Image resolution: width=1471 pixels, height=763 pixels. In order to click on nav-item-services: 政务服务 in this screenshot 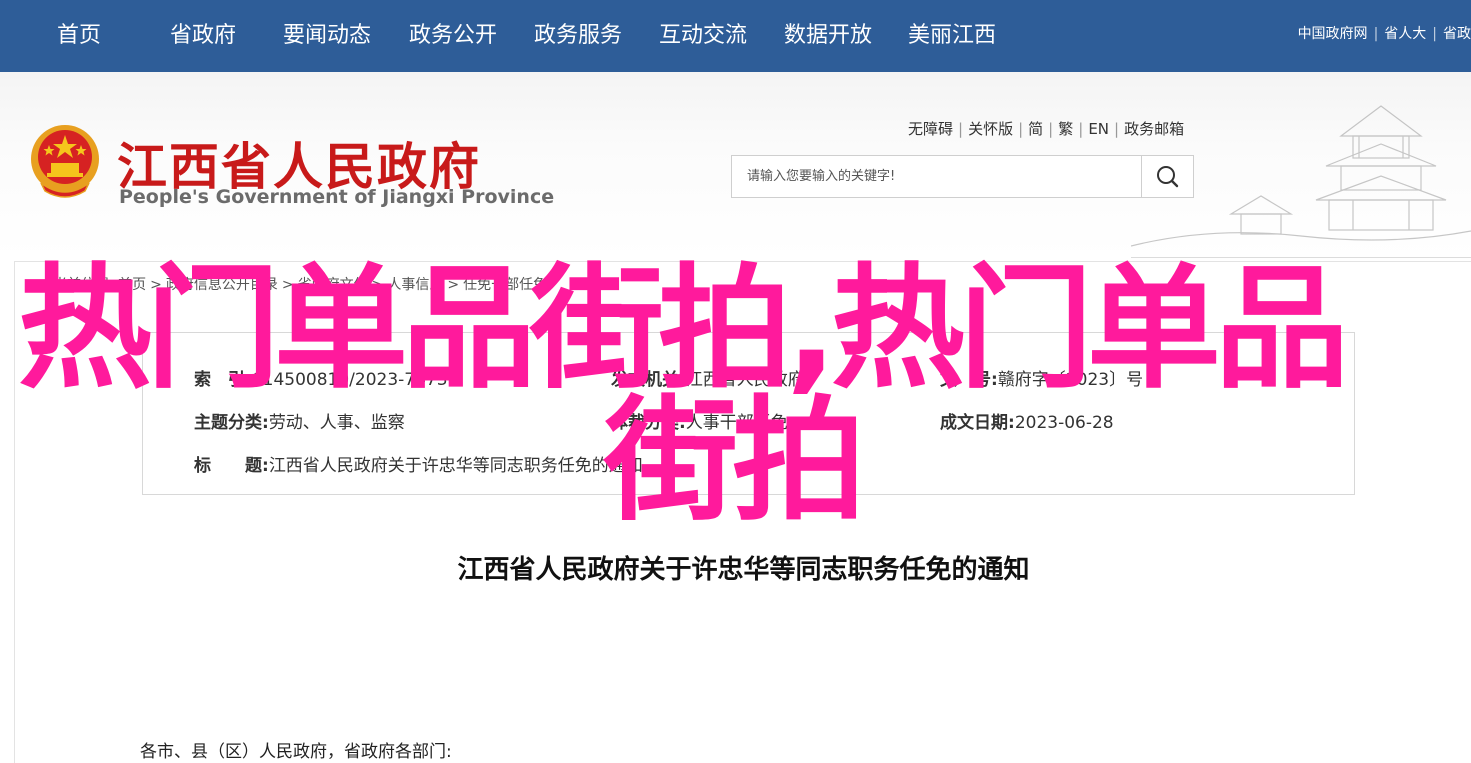, I will do `click(578, 36)`.